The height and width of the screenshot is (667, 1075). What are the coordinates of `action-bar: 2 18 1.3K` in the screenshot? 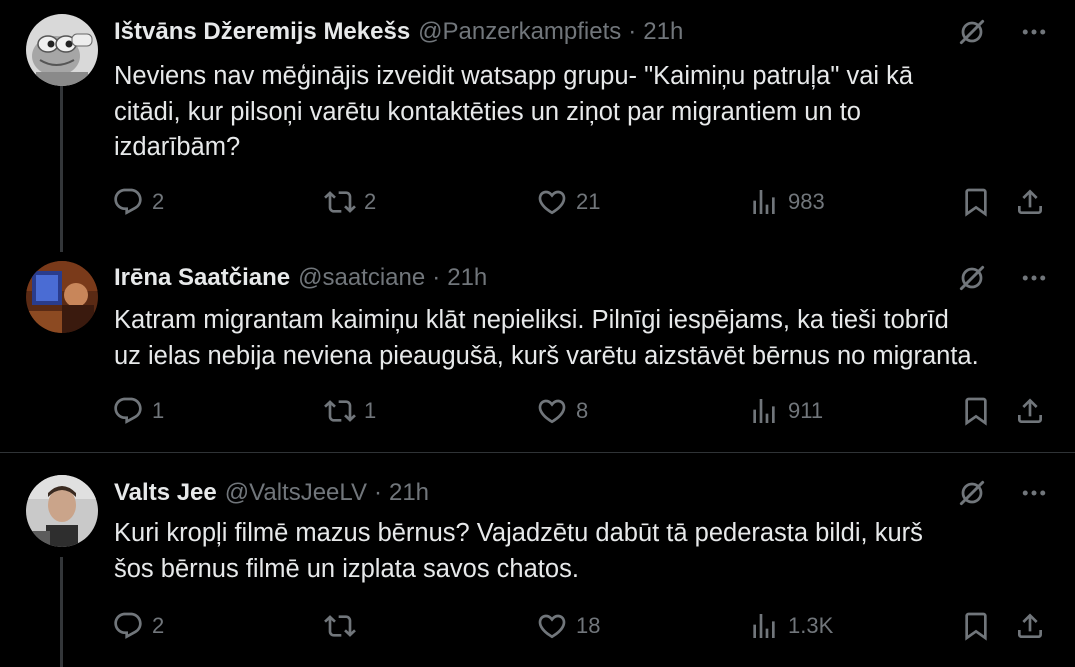 It's located at (582, 626).